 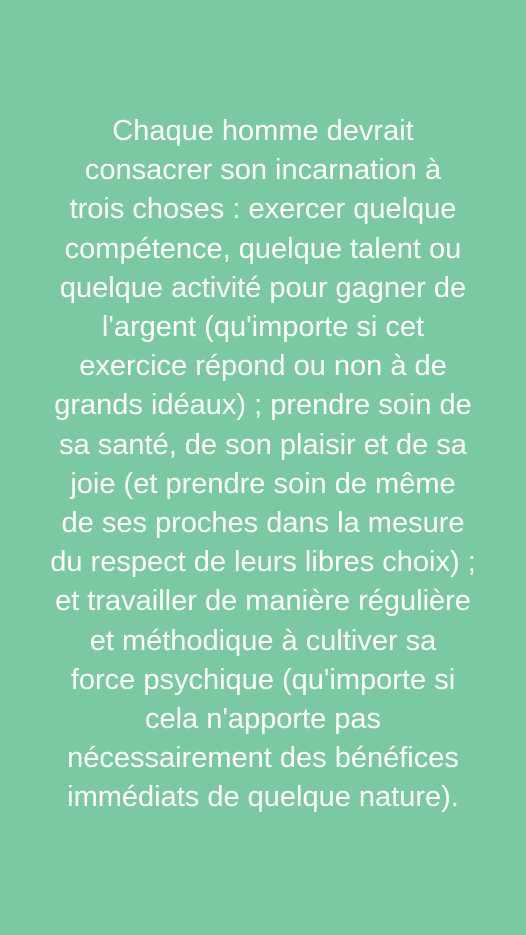 What do you see at coordinates (263, 523) in the screenshot?
I see `quote-line: de ses proches dans la mesure` at bounding box center [263, 523].